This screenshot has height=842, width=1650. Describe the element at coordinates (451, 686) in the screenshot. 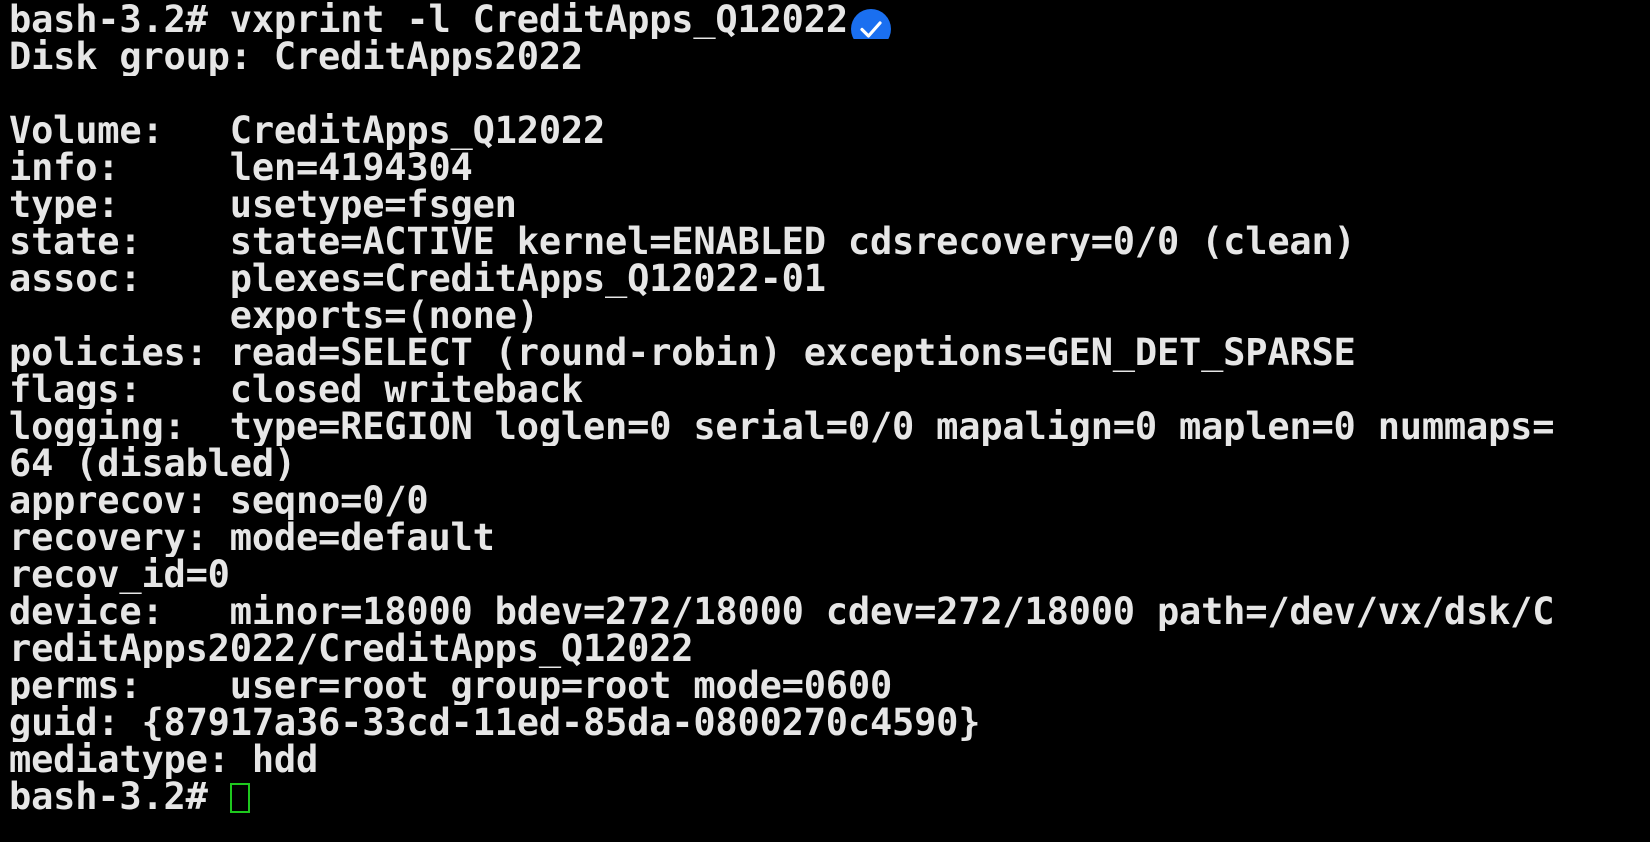

I see `output-line: perms: user=root group=root mode=0600` at that location.